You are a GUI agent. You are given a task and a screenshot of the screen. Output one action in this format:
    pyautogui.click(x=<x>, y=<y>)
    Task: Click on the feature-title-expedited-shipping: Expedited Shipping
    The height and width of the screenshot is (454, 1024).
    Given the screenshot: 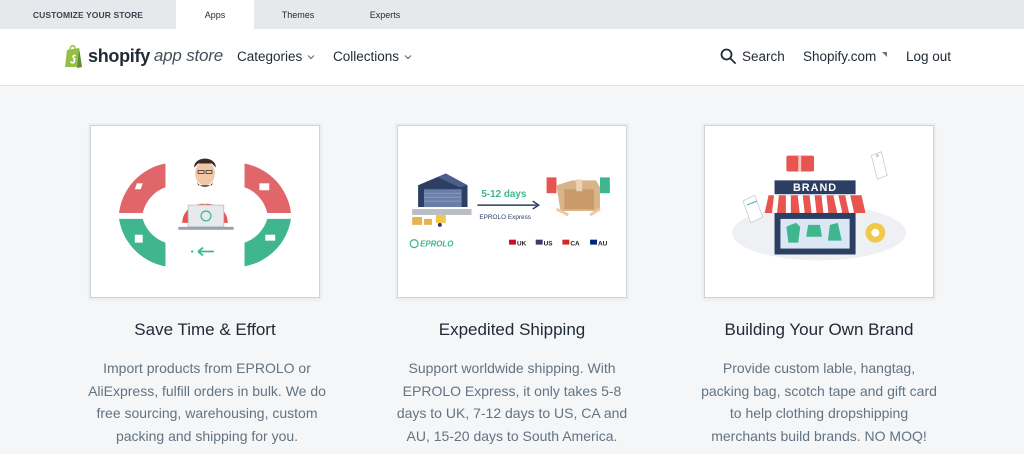 What is the action you would take?
    pyautogui.click(x=512, y=329)
    